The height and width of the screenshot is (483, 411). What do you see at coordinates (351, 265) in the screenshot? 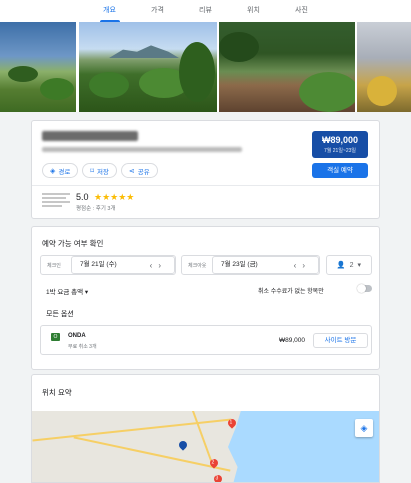
I see `guests-count: 2` at bounding box center [351, 265].